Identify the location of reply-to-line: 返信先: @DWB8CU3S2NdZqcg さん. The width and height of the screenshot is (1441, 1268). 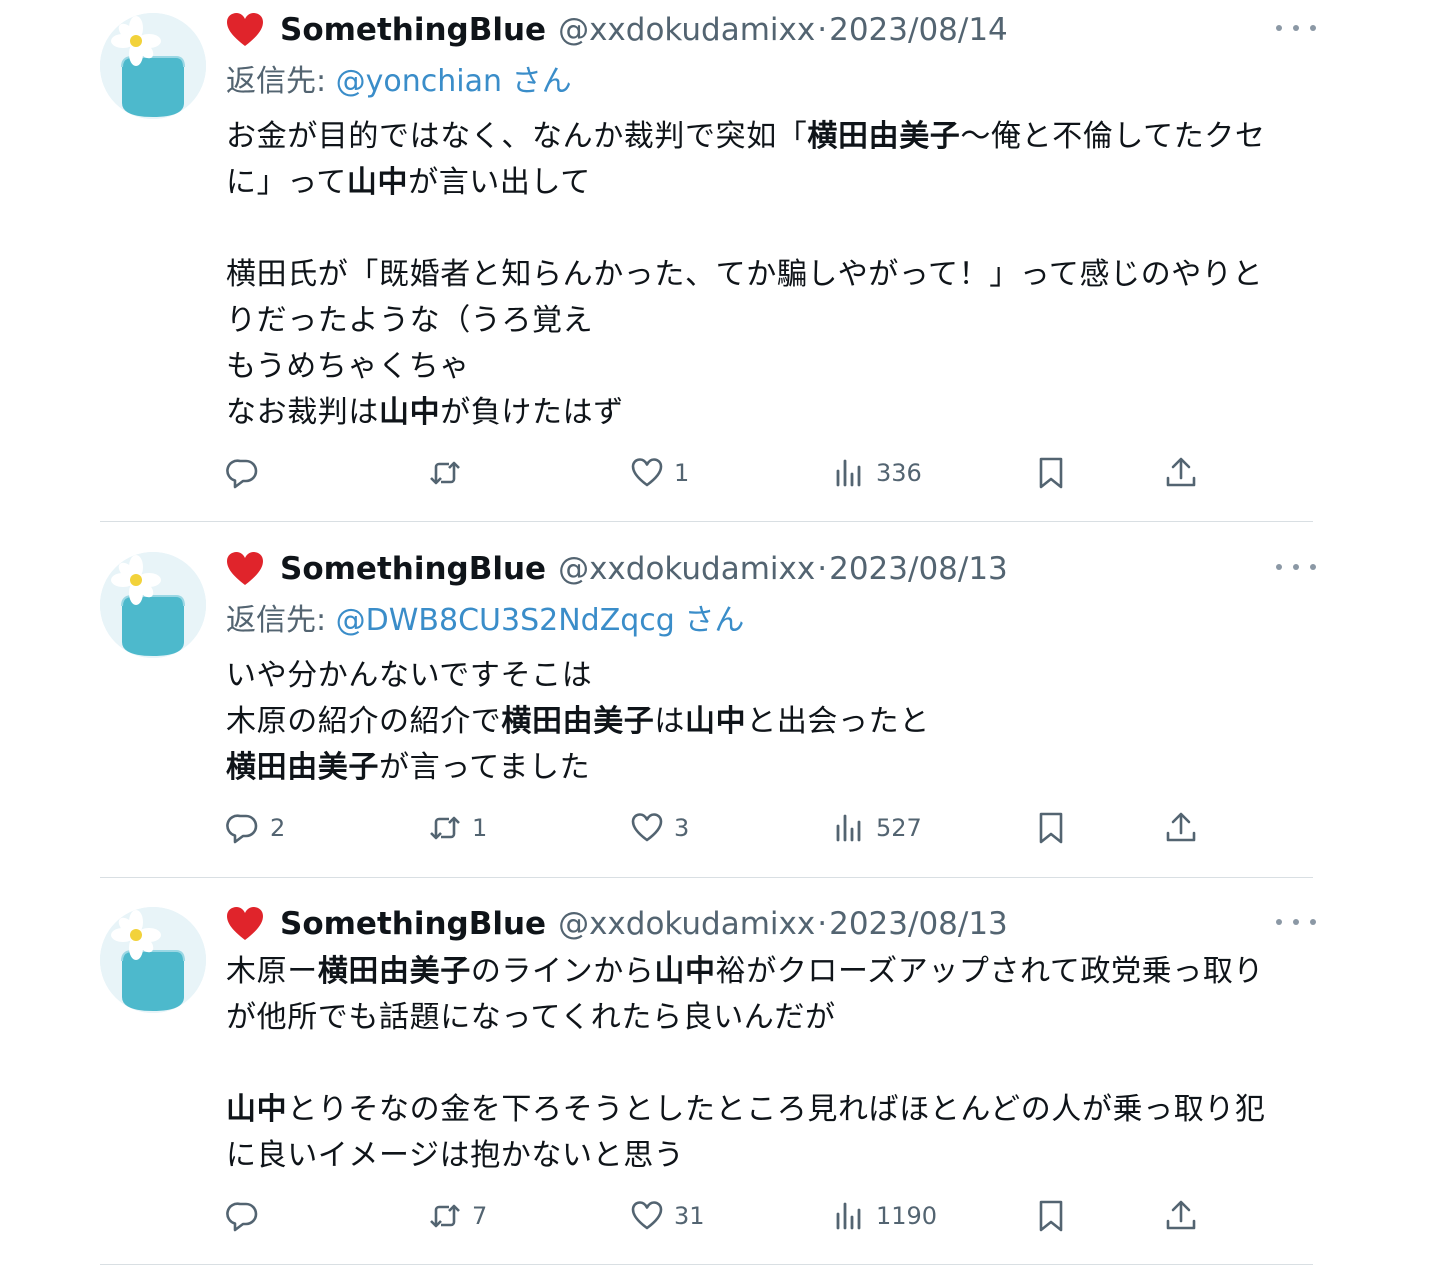
(485, 617).